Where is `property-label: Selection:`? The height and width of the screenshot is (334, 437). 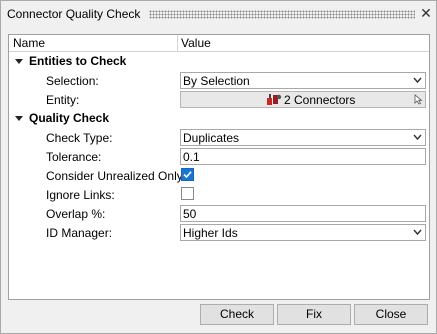 property-label: Selection: is located at coordinates (72, 81).